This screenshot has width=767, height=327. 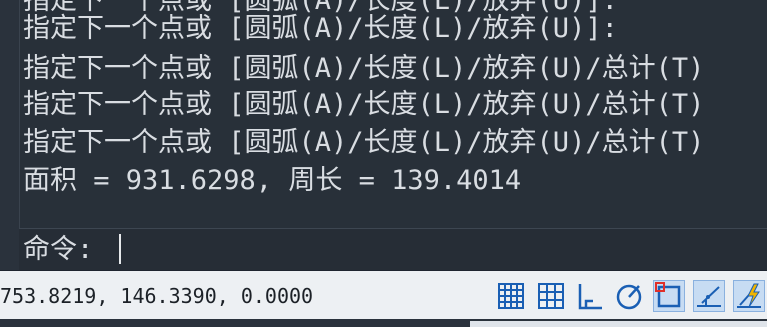 I want to click on osnap-icon, so click(x=668, y=295).